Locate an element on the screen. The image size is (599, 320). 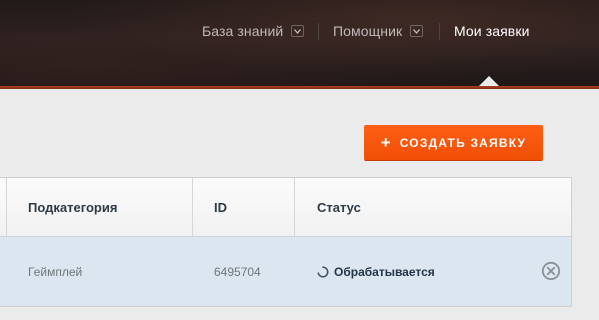
active-nav-pointer is located at coordinates (489, 81).